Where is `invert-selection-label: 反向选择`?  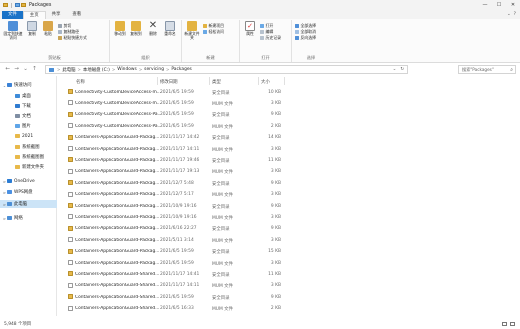 invert-selection-label: 反向选择 is located at coordinates (308, 37).